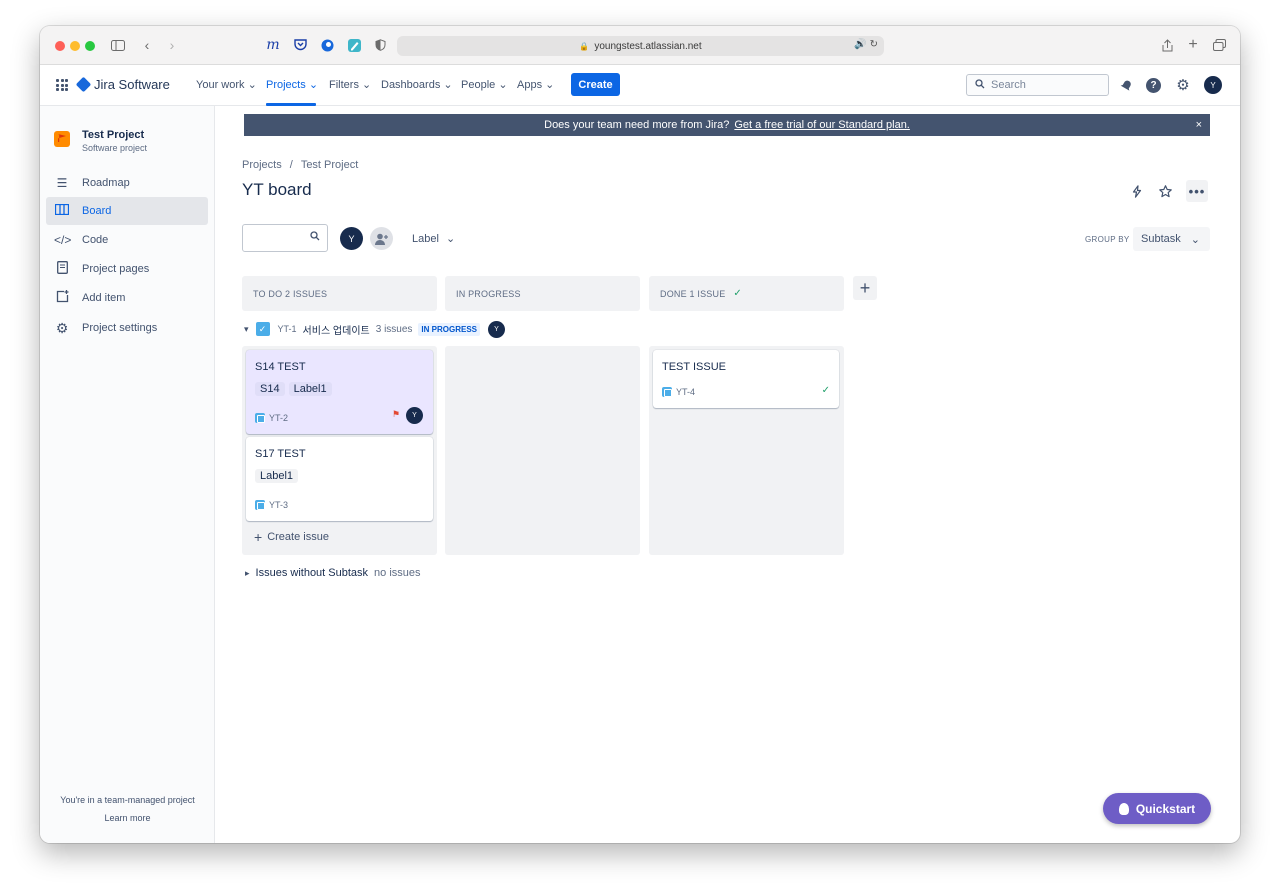 This screenshot has width=1280, height=896. What do you see at coordinates (287, 329) in the screenshot?
I see `parent-issue-key: YT-1` at bounding box center [287, 329].